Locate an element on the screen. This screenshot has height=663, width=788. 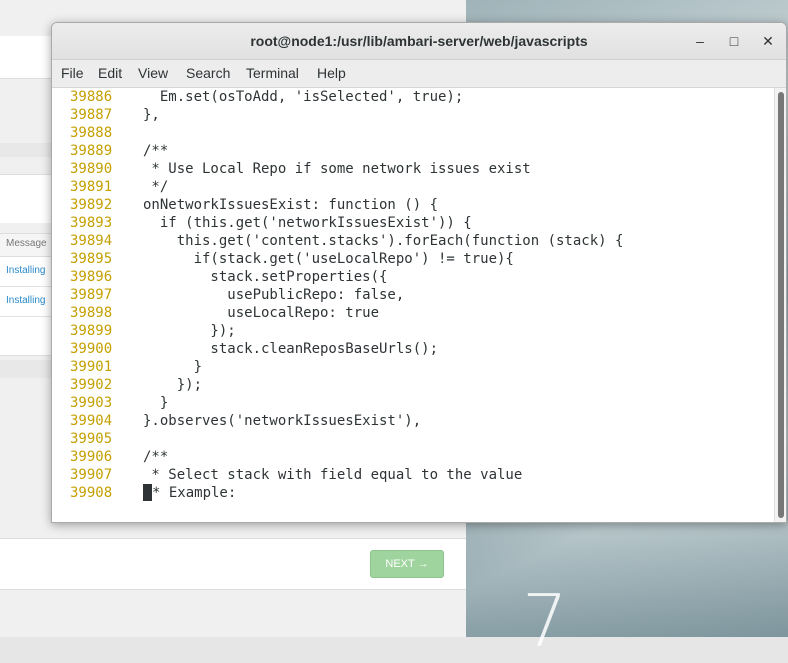
table-header: Message is located at coordinates (25, 245).